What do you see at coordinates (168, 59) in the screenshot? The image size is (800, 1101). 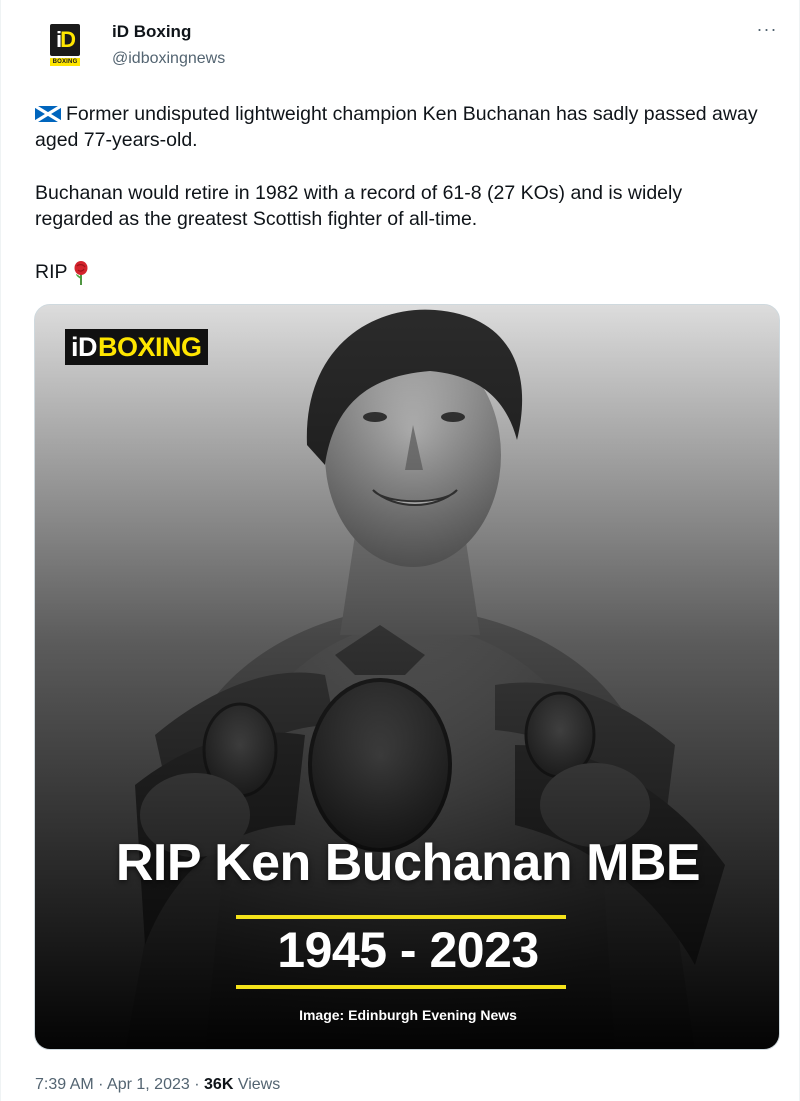 I see `author-handle: @idboxingnews` at bounding box center [168, 59].